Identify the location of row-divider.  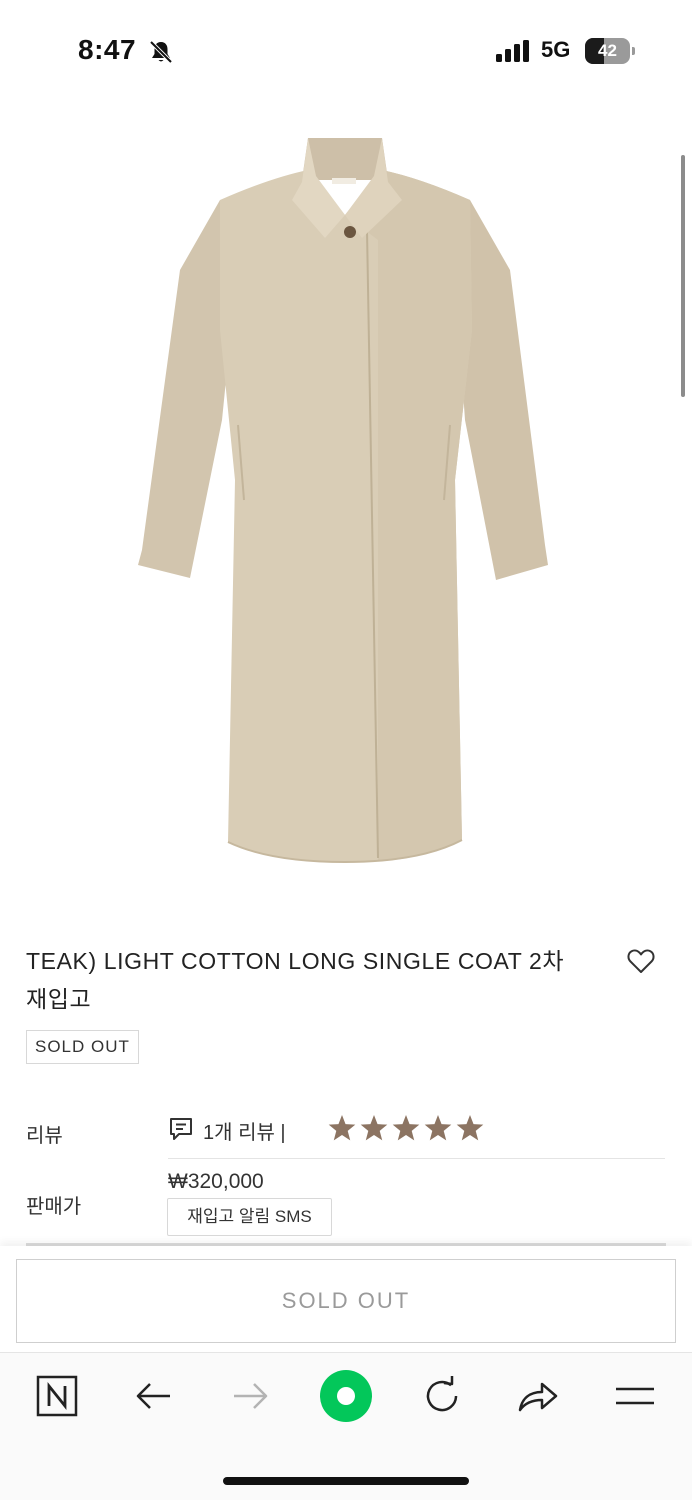
(416, 1158).